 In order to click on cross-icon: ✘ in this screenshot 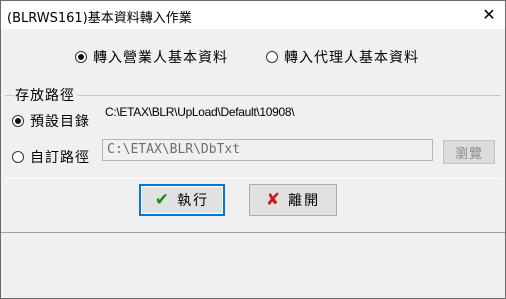, I will do `click(274, 199)`.